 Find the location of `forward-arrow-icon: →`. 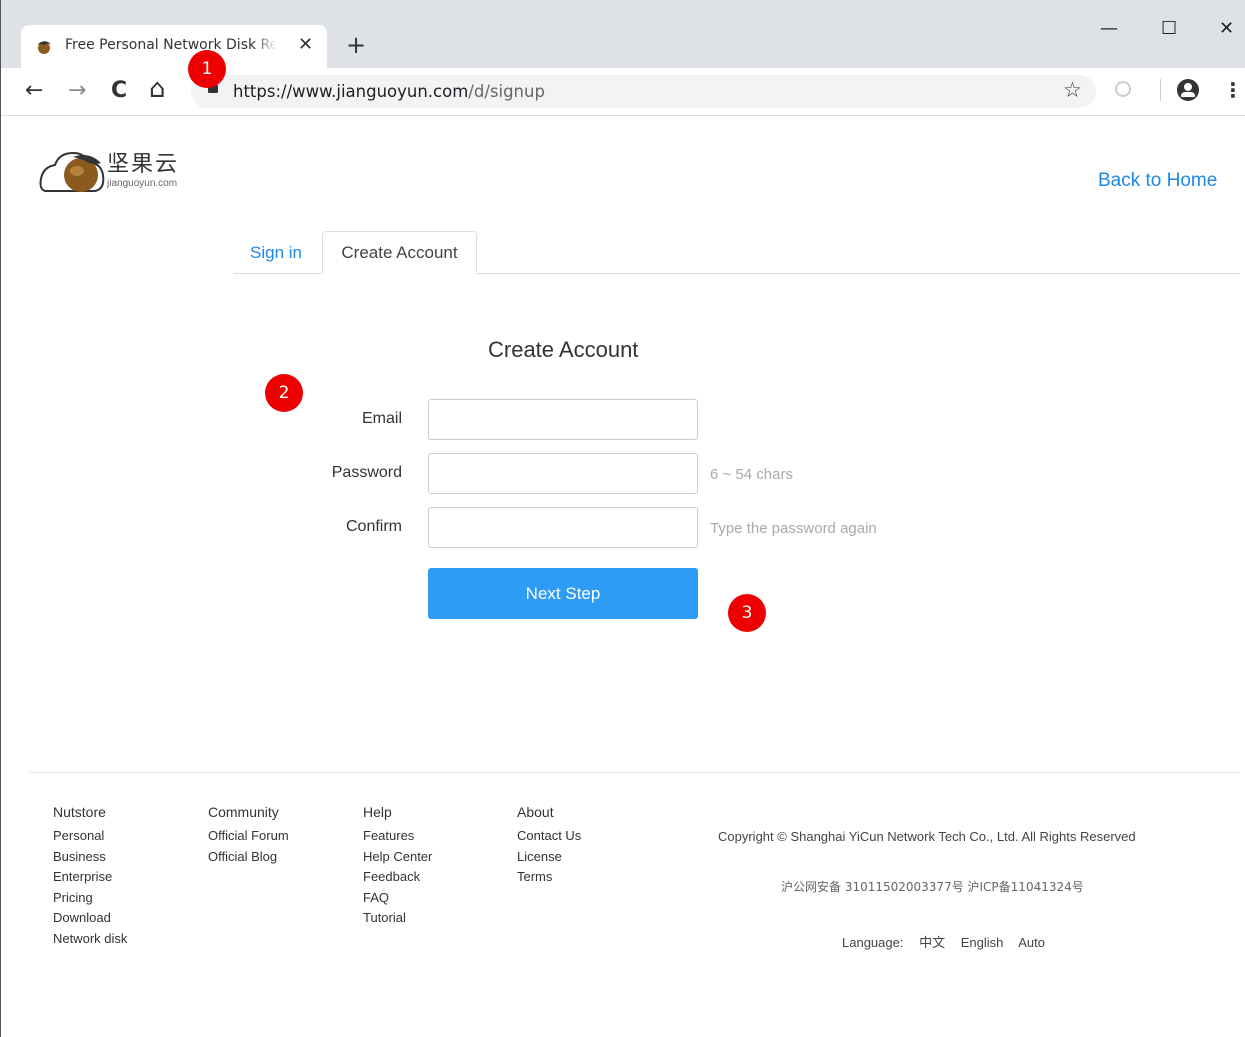

forward-arrow-icon: → is located at coordinates (77, 90).